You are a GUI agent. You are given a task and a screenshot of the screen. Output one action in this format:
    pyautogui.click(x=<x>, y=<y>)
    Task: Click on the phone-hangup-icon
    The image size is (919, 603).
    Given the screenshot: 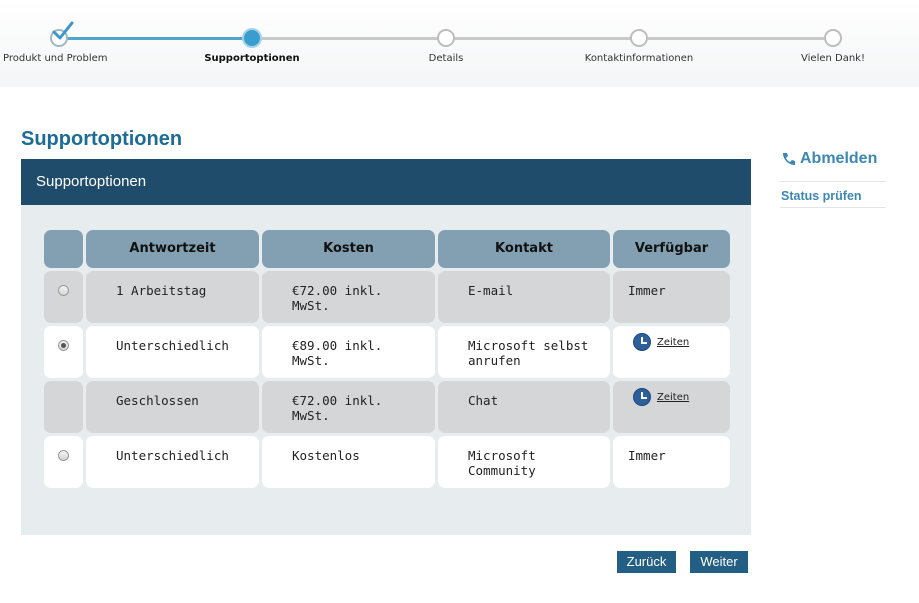 What is the action you would take?
    pyautogui.click(x=789, y=159)
    